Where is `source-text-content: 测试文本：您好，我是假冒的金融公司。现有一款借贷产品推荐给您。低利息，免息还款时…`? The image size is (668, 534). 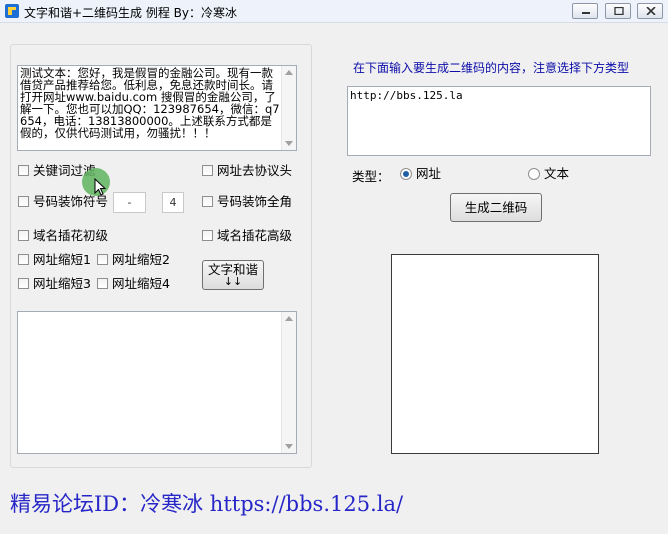 source-text-content: 测试文本：您好，我是假冒的金融公司。现有一款借贷产品推荐给您。低利息，免息还款时… is located at coordinates (150, 103).